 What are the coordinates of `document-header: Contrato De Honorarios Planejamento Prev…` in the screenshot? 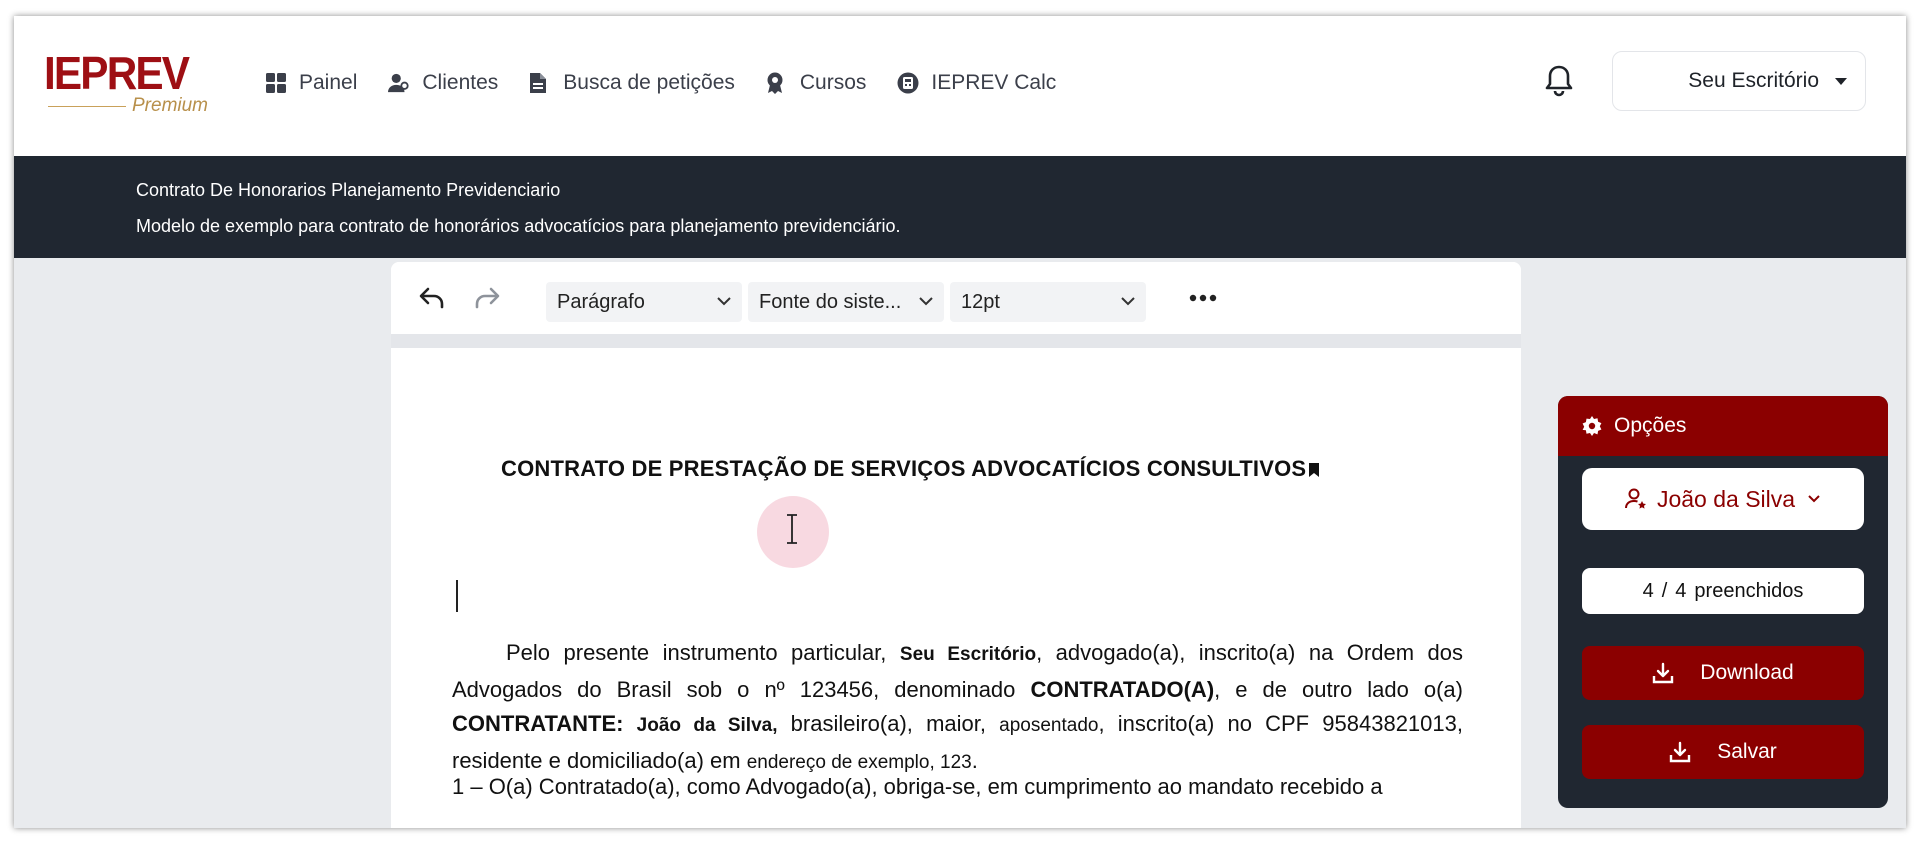 It's located at (960, 207).